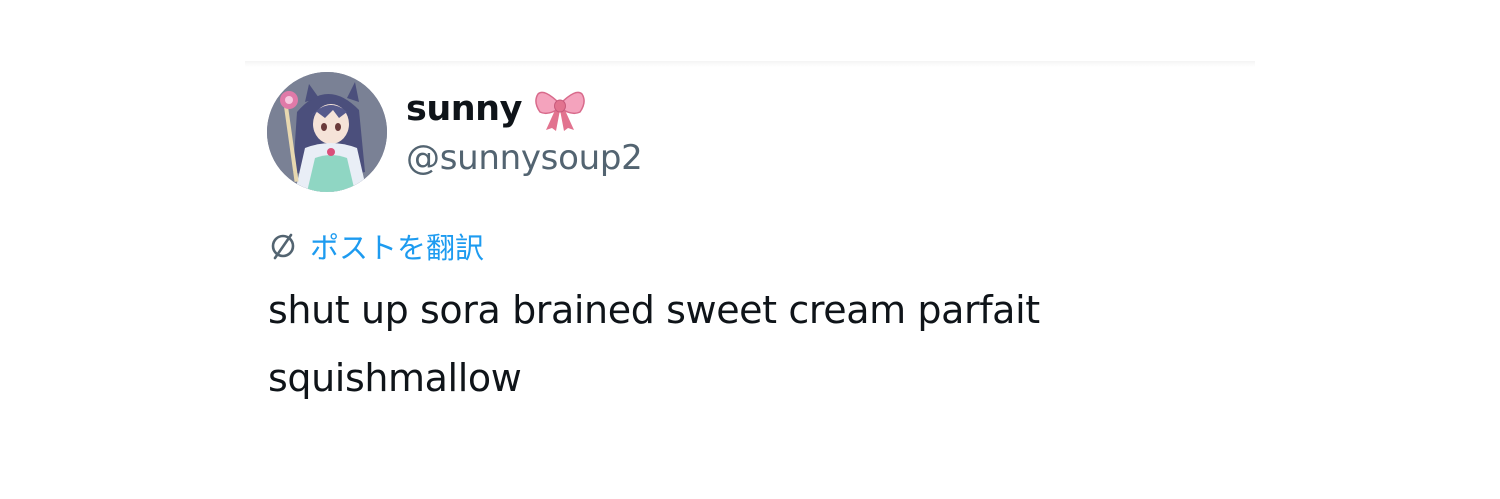 The height and width of the screenshot is (499, 1500). I want to click on top-divider, so click(750, 64).